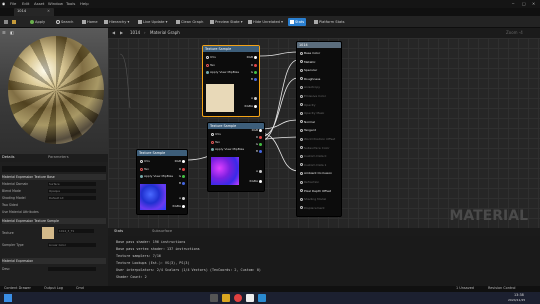 The image size is (540, 304). Describe the element at coordinates (4, 32) in the screenshot. I see `viewport-menu-icon: ☰` at that location.